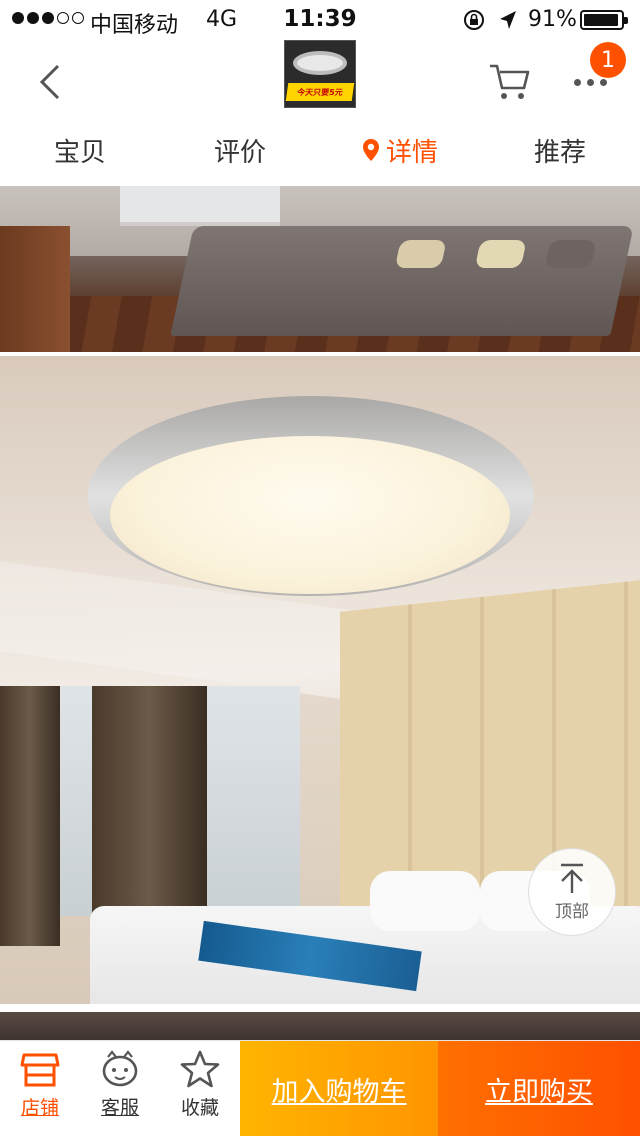 Image resolution: width=640 pixels, height=1136 pixels. I want to click on shop-label: 店铺, so click(39, 1108).